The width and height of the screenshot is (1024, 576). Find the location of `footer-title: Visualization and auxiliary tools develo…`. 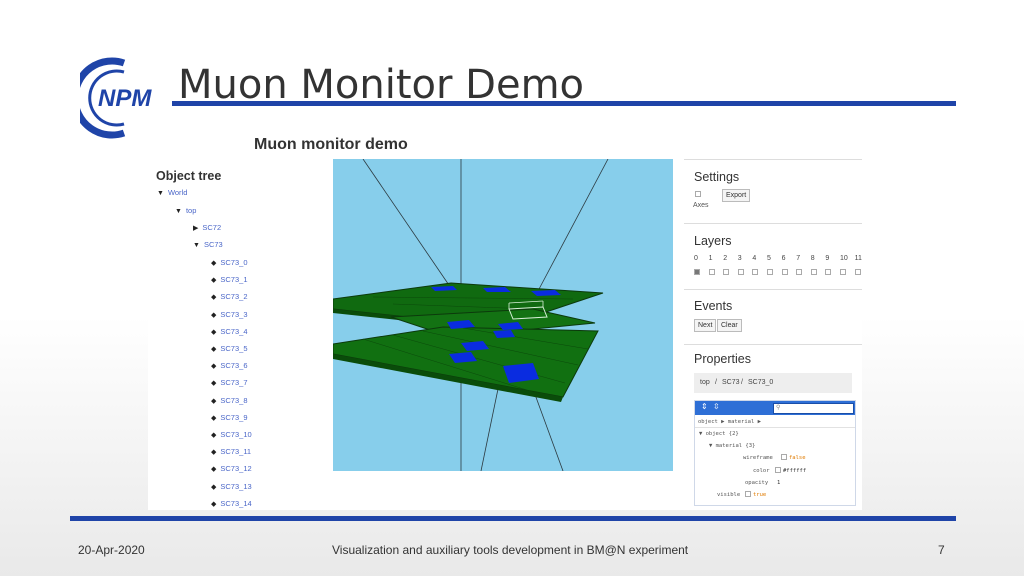

footer-title: Visualization and auxiliary tools develo… is located at coordinates (510, 550).